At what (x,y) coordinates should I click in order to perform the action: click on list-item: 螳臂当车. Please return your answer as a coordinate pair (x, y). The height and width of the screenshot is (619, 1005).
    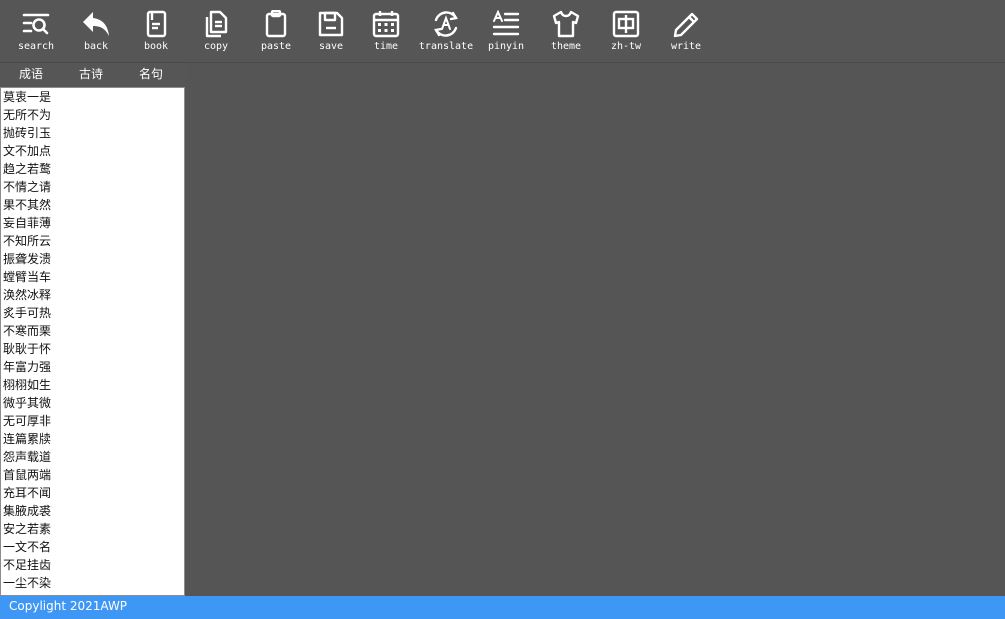
    Looking at the image, I should click on (92, 277).